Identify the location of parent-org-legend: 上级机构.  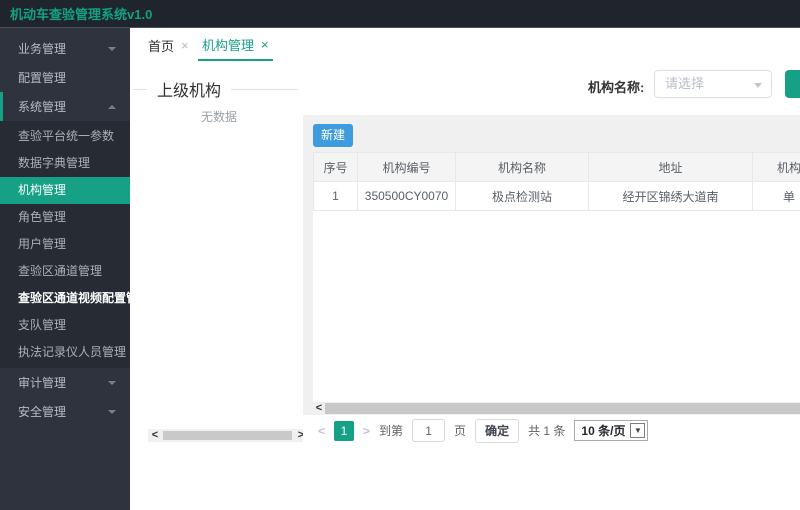
(215, 90).